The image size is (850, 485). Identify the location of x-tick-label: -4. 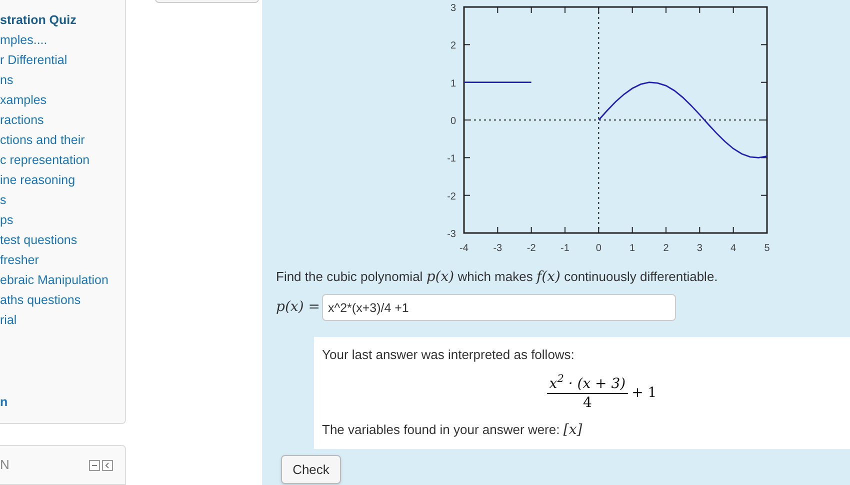
(464, 248).